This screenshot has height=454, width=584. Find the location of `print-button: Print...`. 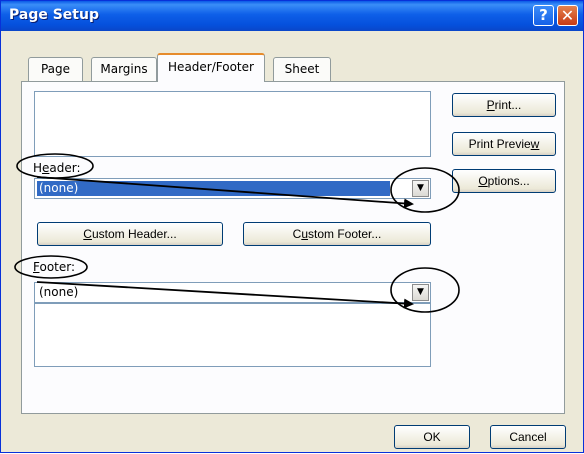

print-button: Print... is located at coordinates (504, 105).